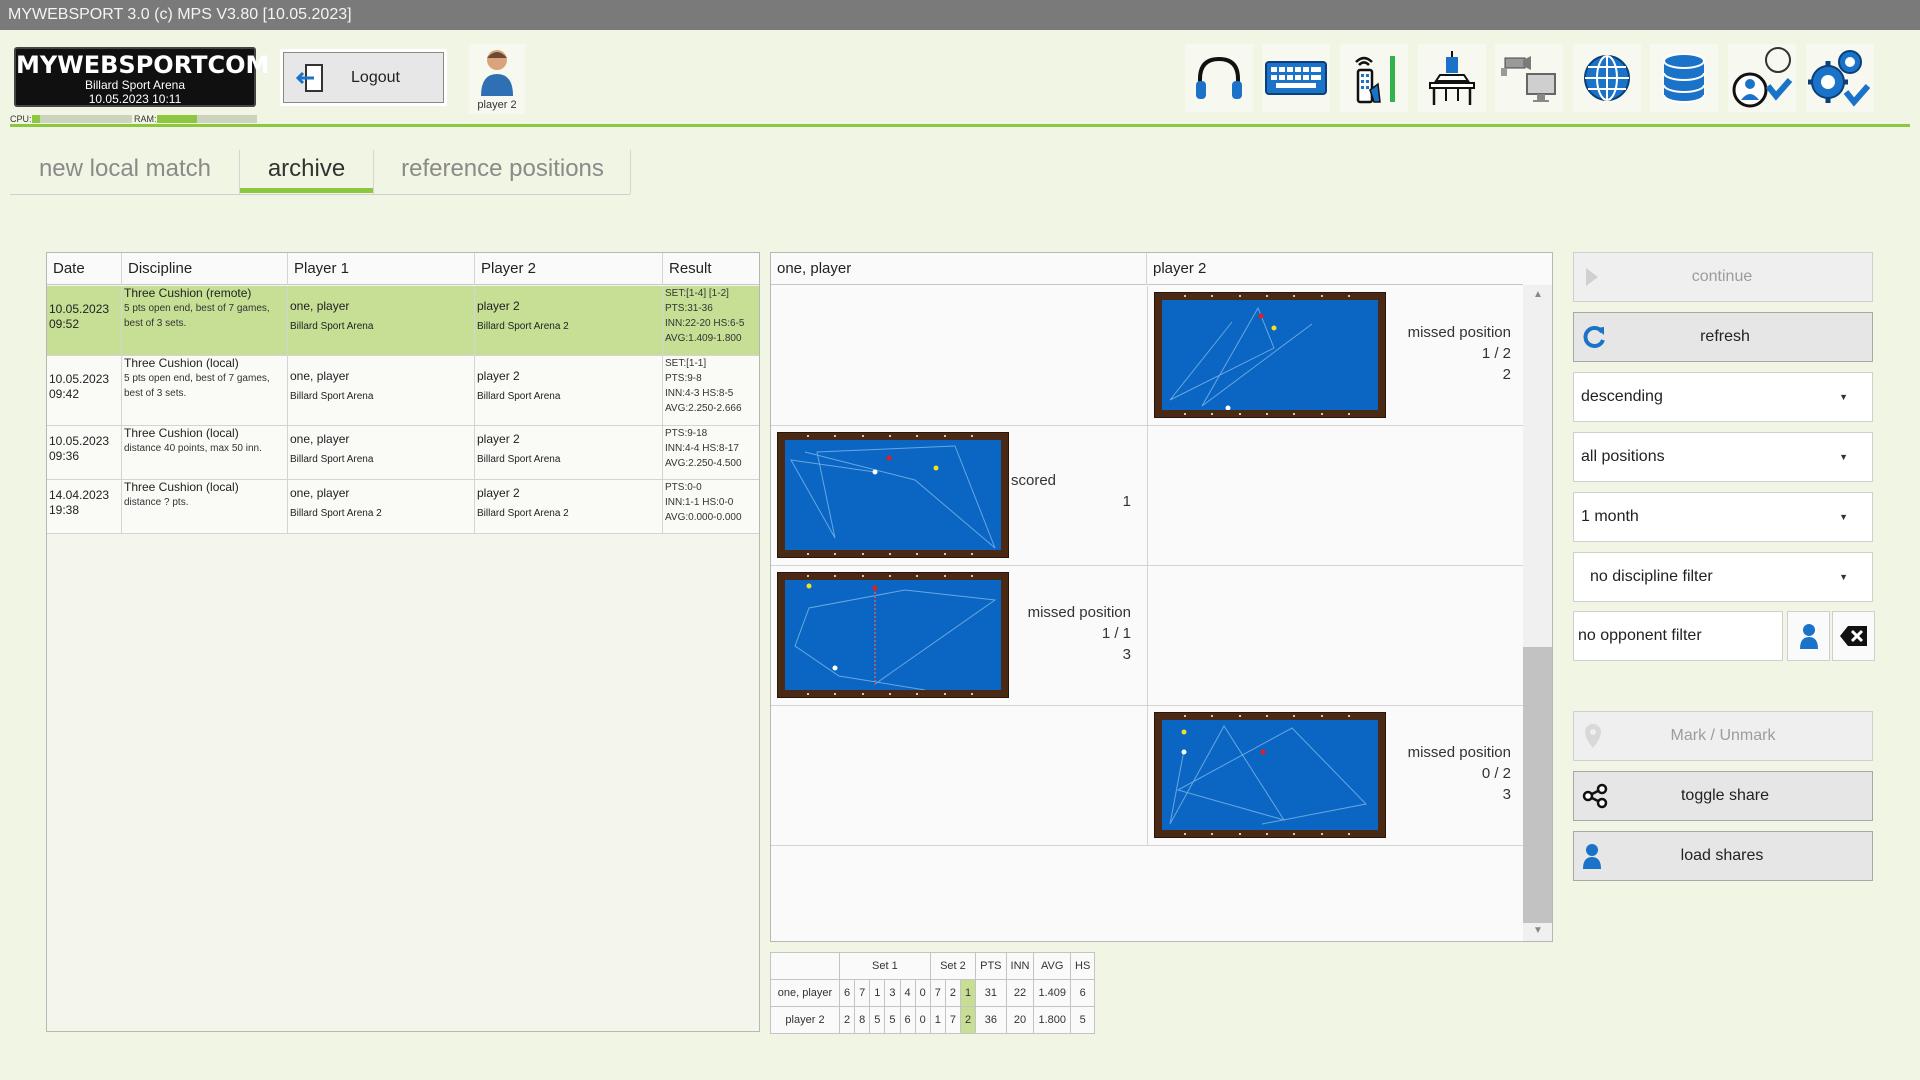 Image resolution: width=1920 pixels, height=1080 pixels. I want to click on remote-signal-icon, so click(1374, 78).